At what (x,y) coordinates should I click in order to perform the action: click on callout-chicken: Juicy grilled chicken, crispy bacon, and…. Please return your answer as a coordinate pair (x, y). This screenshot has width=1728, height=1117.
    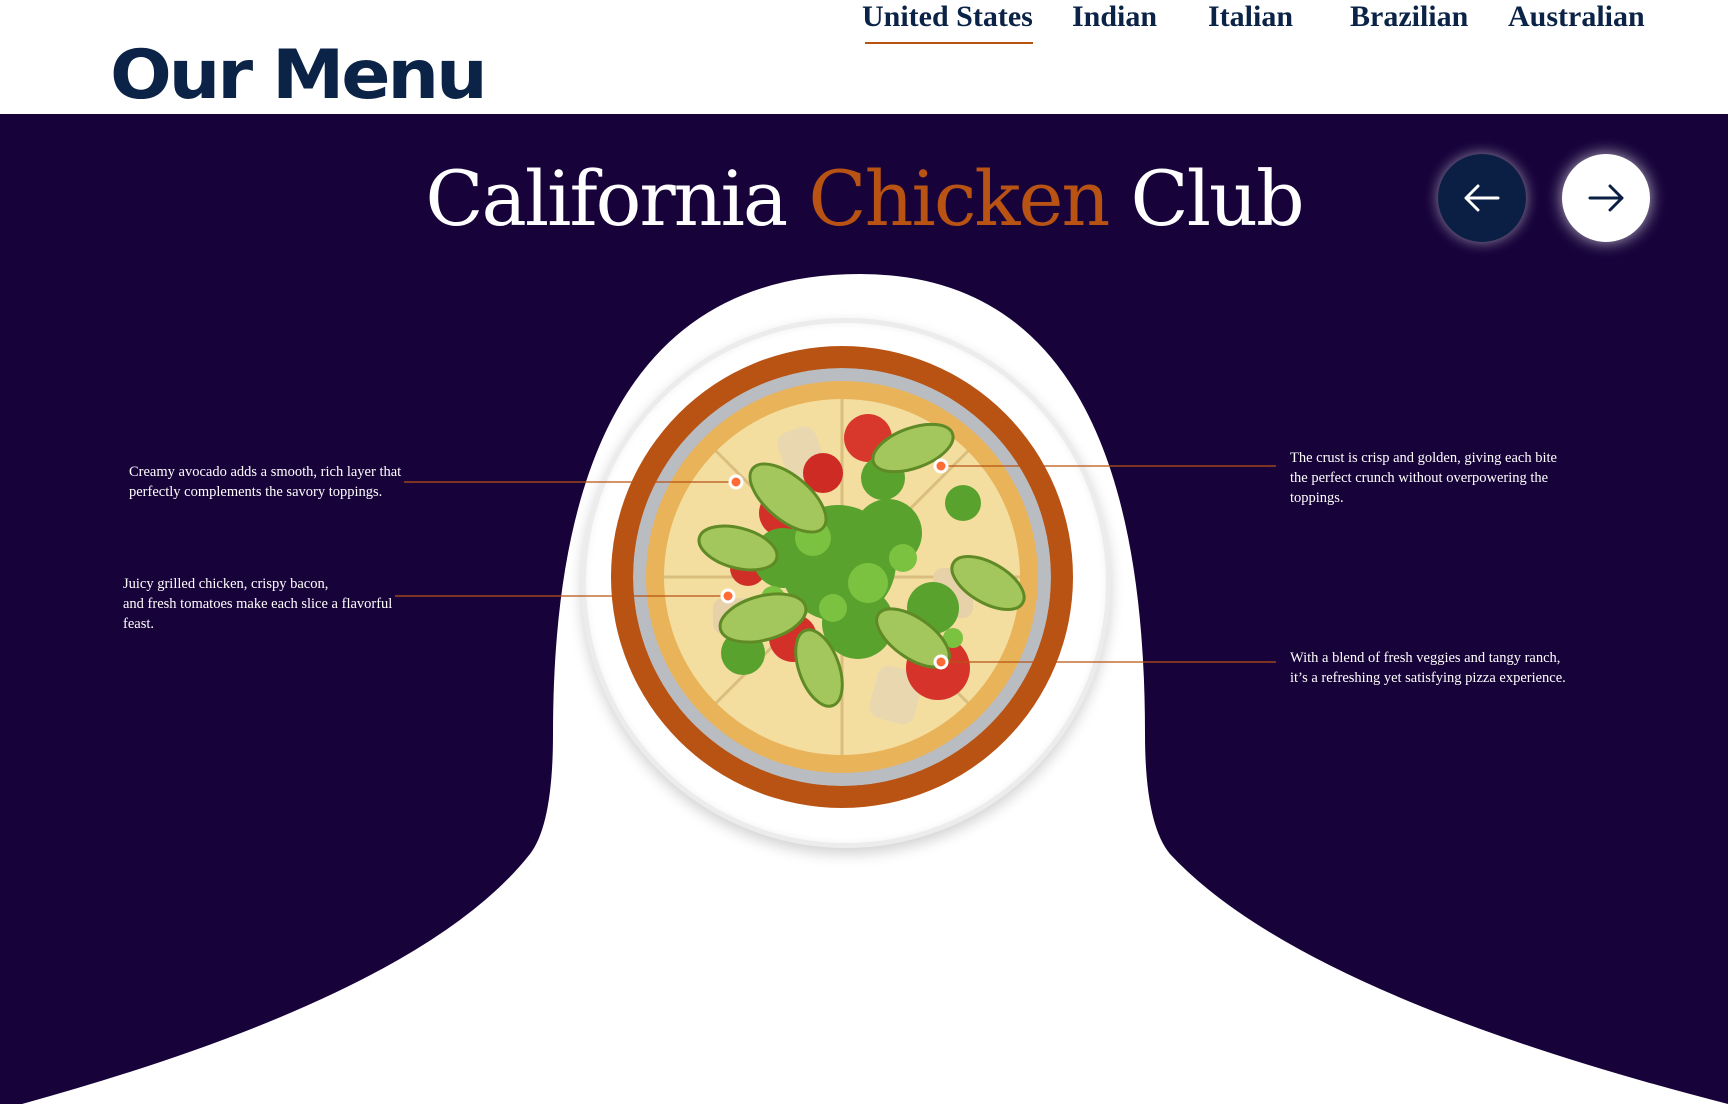
    Looking at the image, I should click on (257, 604).